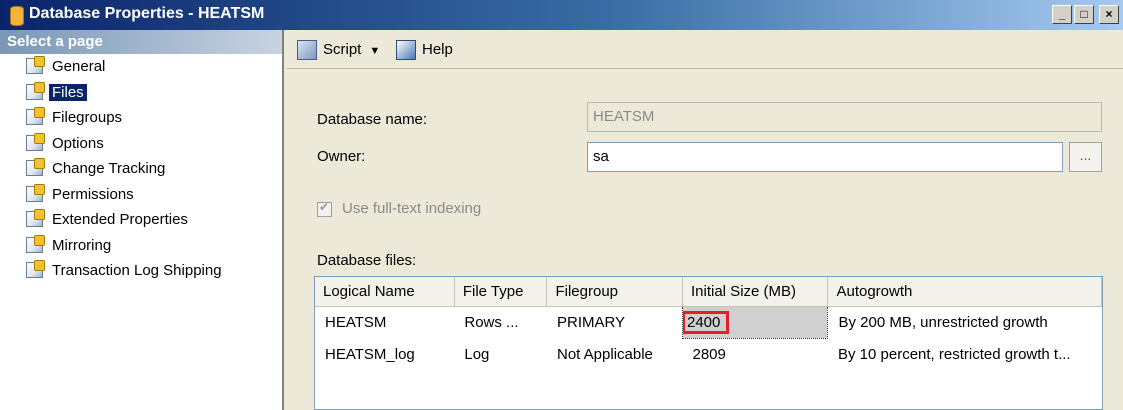 Image resolution: width=1123 pixels, height=410 pixels. I want to click on toolbar: Script ▼ Help, so click(705, 49).